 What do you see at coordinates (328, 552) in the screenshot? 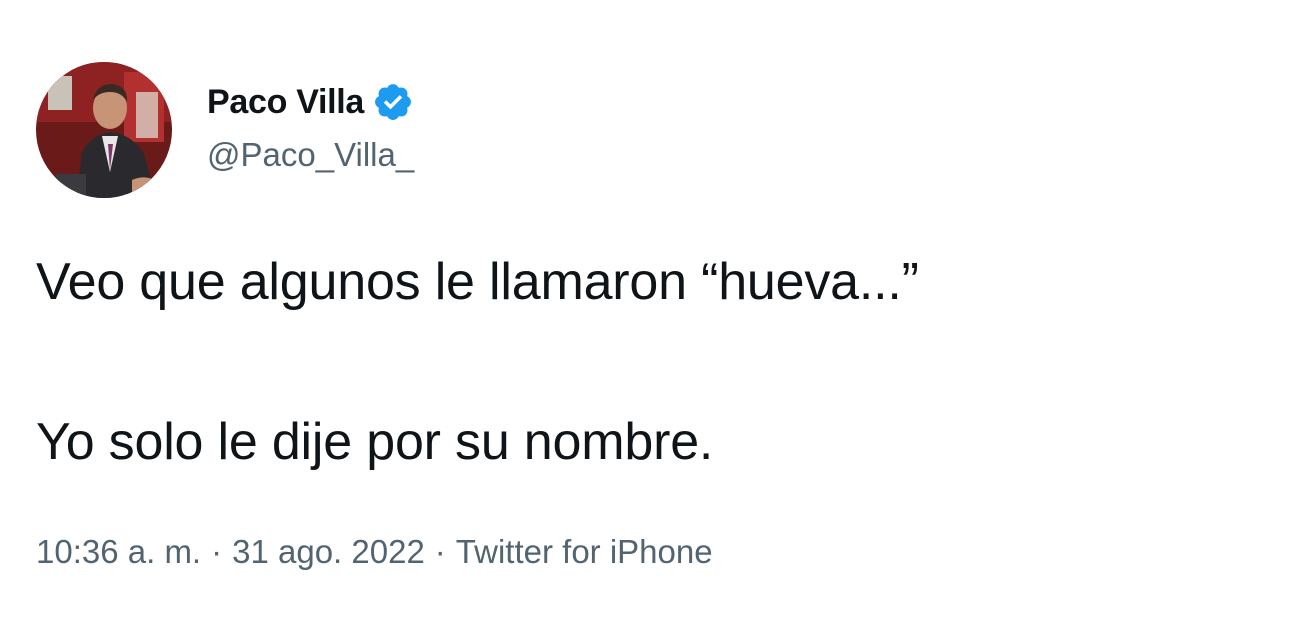
I see `tweet-date-link: 31 ago. 2022` at bounding box center [328, 552].